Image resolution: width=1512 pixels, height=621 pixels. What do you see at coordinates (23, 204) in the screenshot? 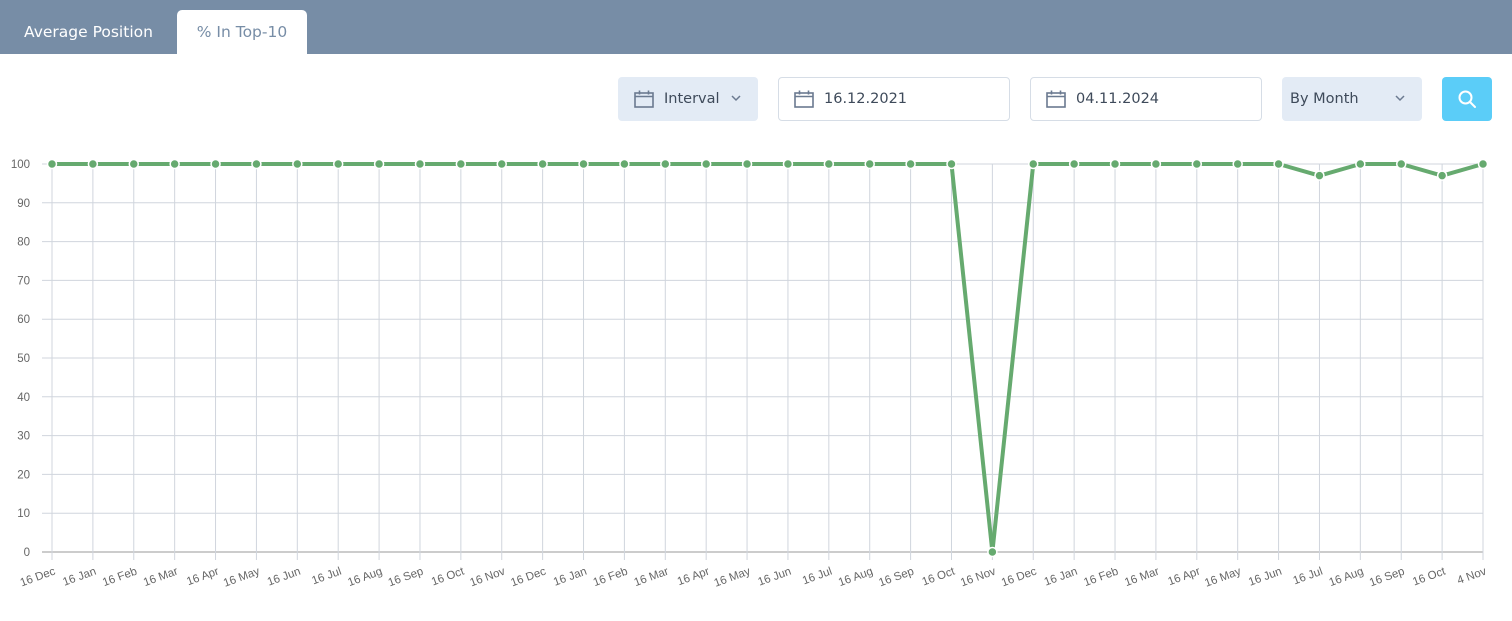
I see `y-tick-label: 90` at bounding box center [23, 204].